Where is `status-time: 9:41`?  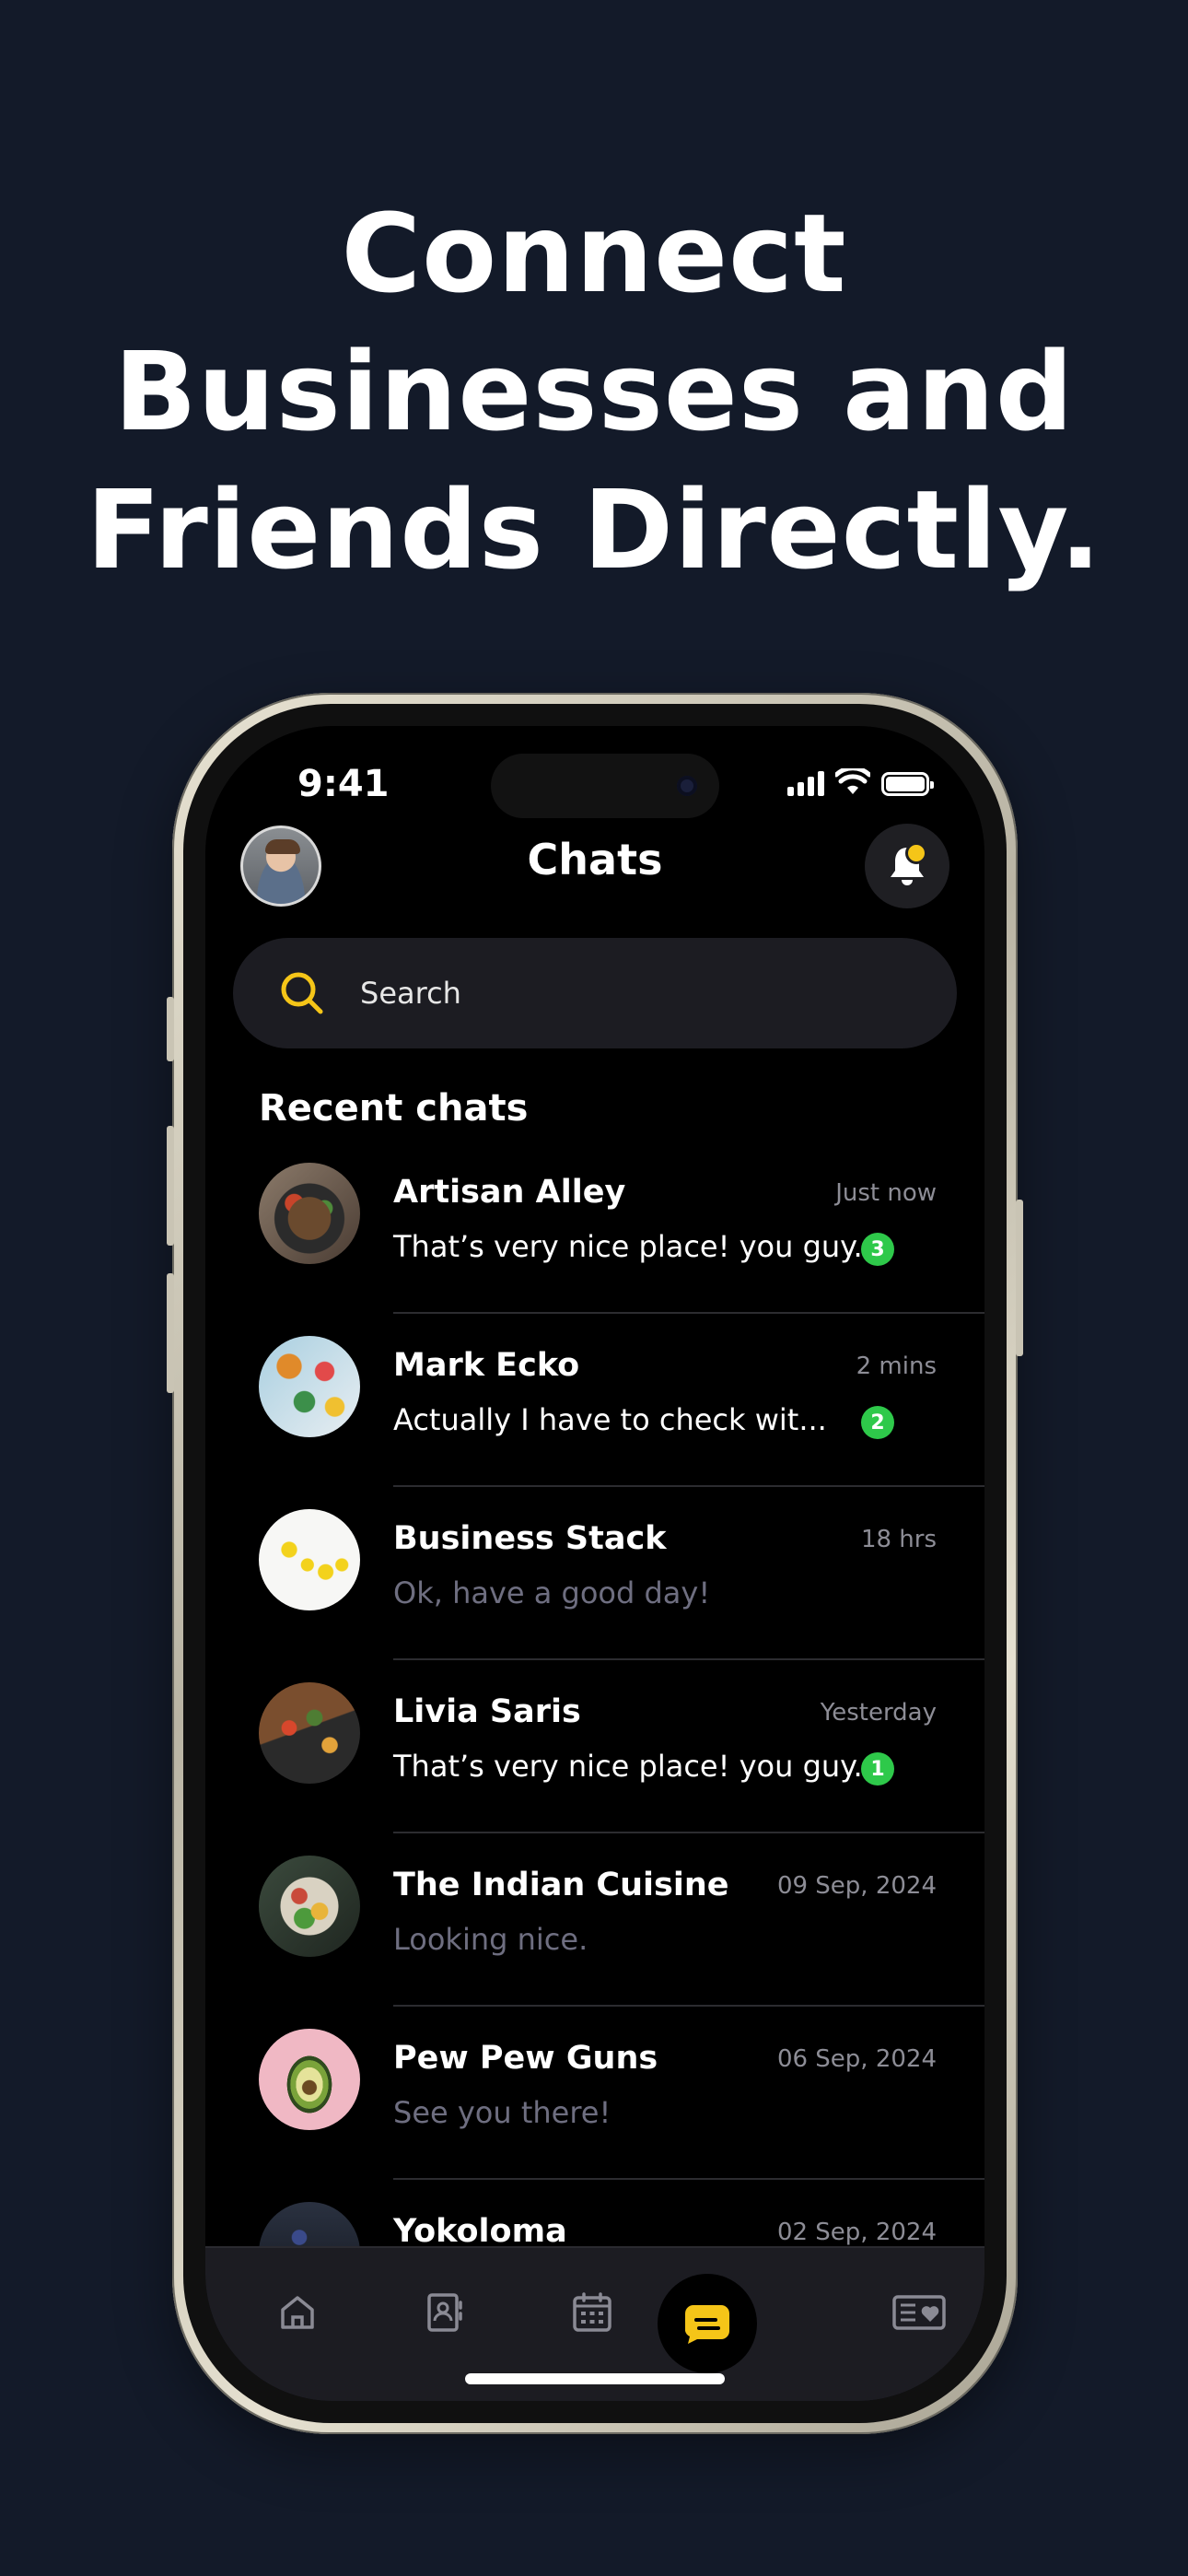 status-time: 9:41 is located at coordinates (343, 784).